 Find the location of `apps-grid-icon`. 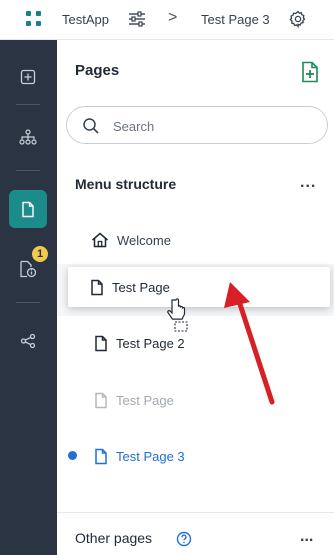

apps-grid-icon is located at coordinates (35, 20).